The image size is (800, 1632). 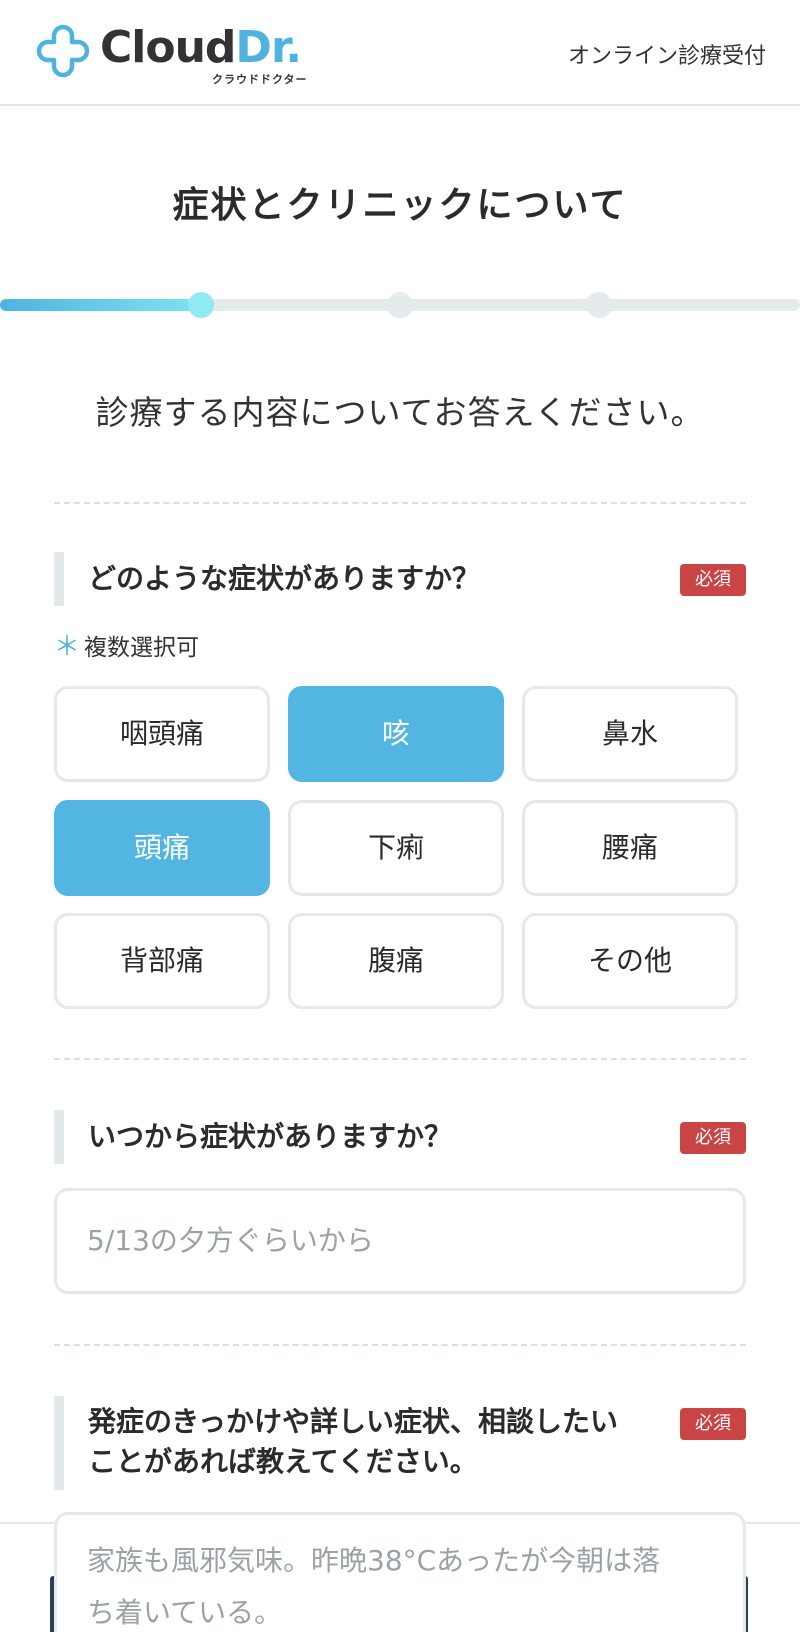 I want to click on clouddr-logo: CloudDr. クラウドドクター, so click(x=179, y=54).